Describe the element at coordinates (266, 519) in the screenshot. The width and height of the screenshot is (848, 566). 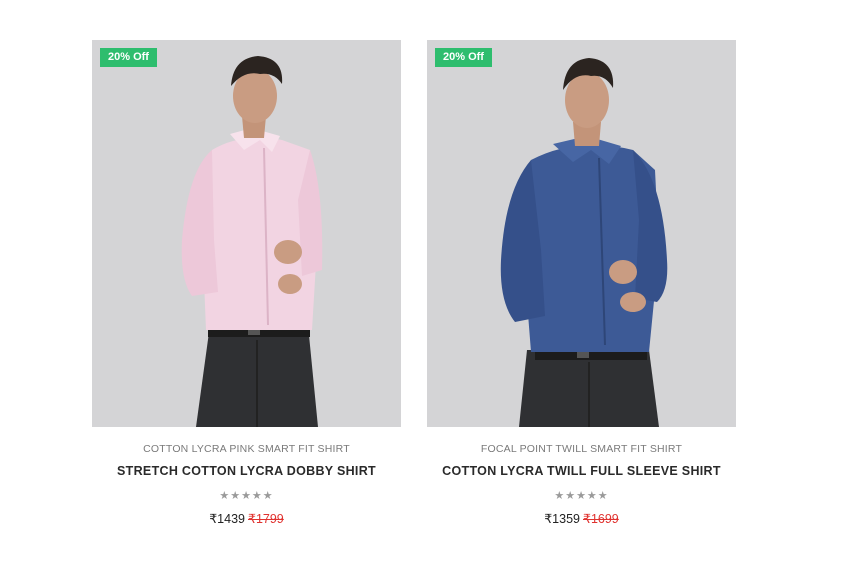
I see `original-price: ₹1799` at that location.